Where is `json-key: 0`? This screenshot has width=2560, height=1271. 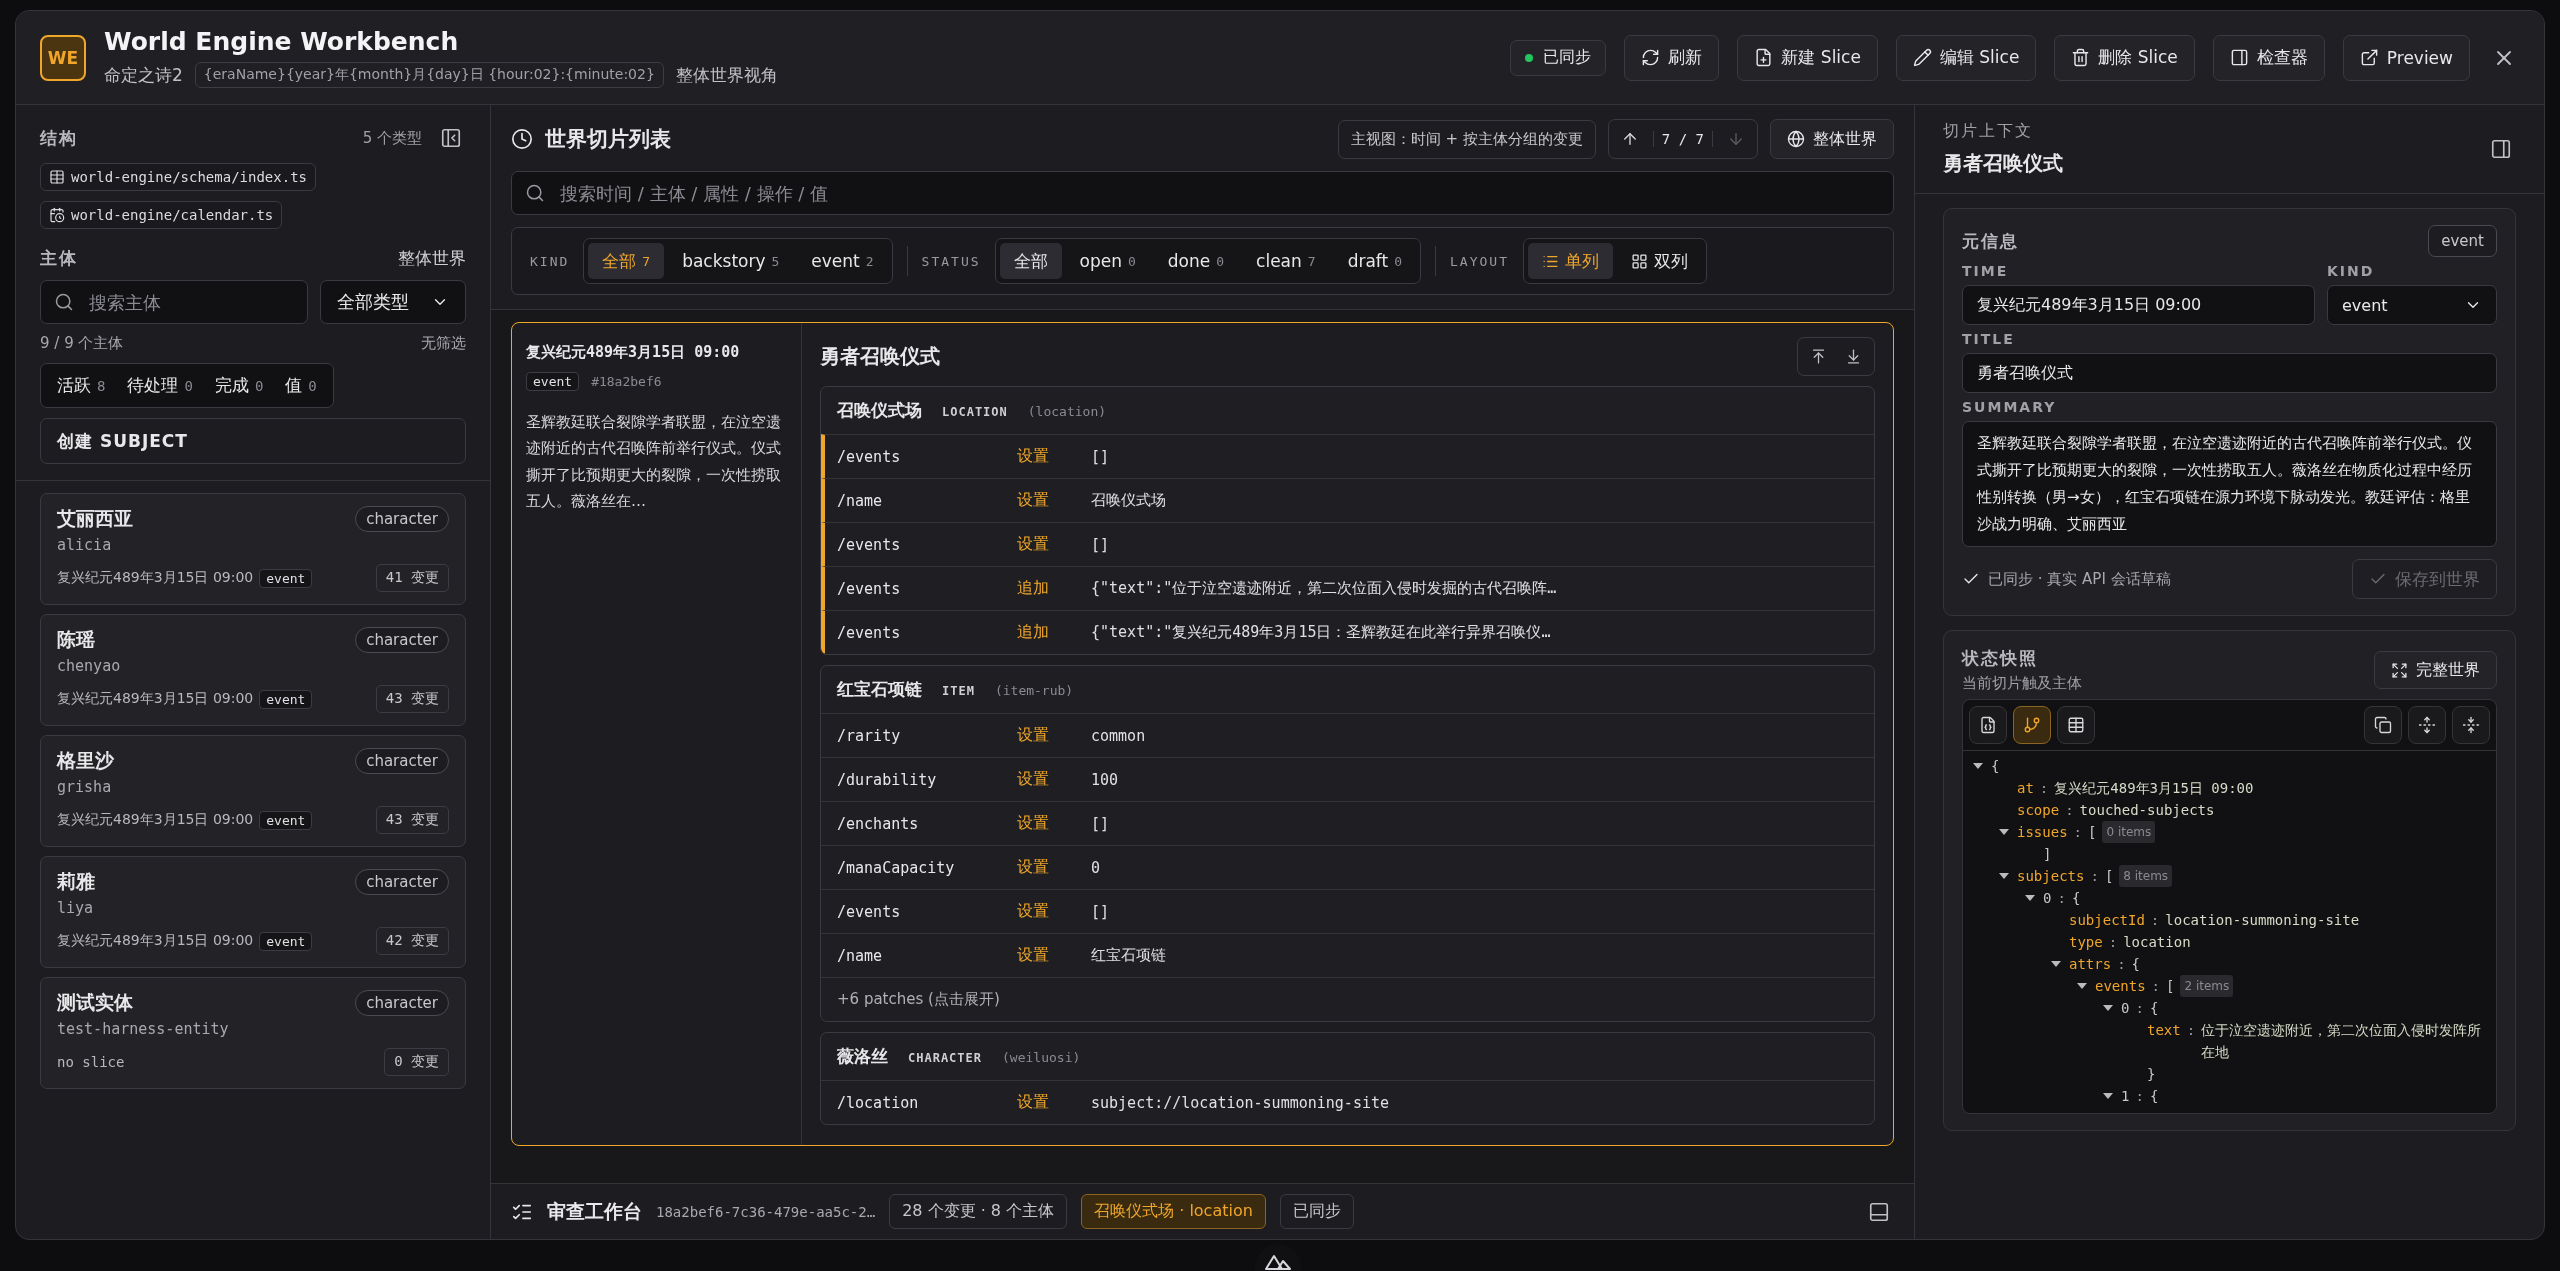
json-key: 0 is located at coordinates (2047, 898).